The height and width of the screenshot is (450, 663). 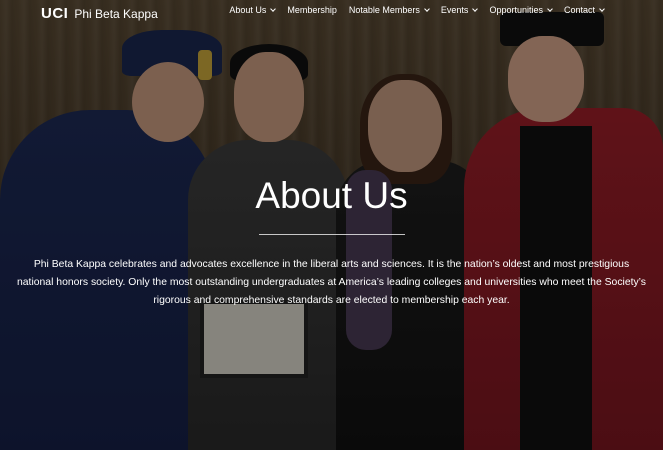 I want to click on nav-item-label: Events, so click(x=454, y=10).